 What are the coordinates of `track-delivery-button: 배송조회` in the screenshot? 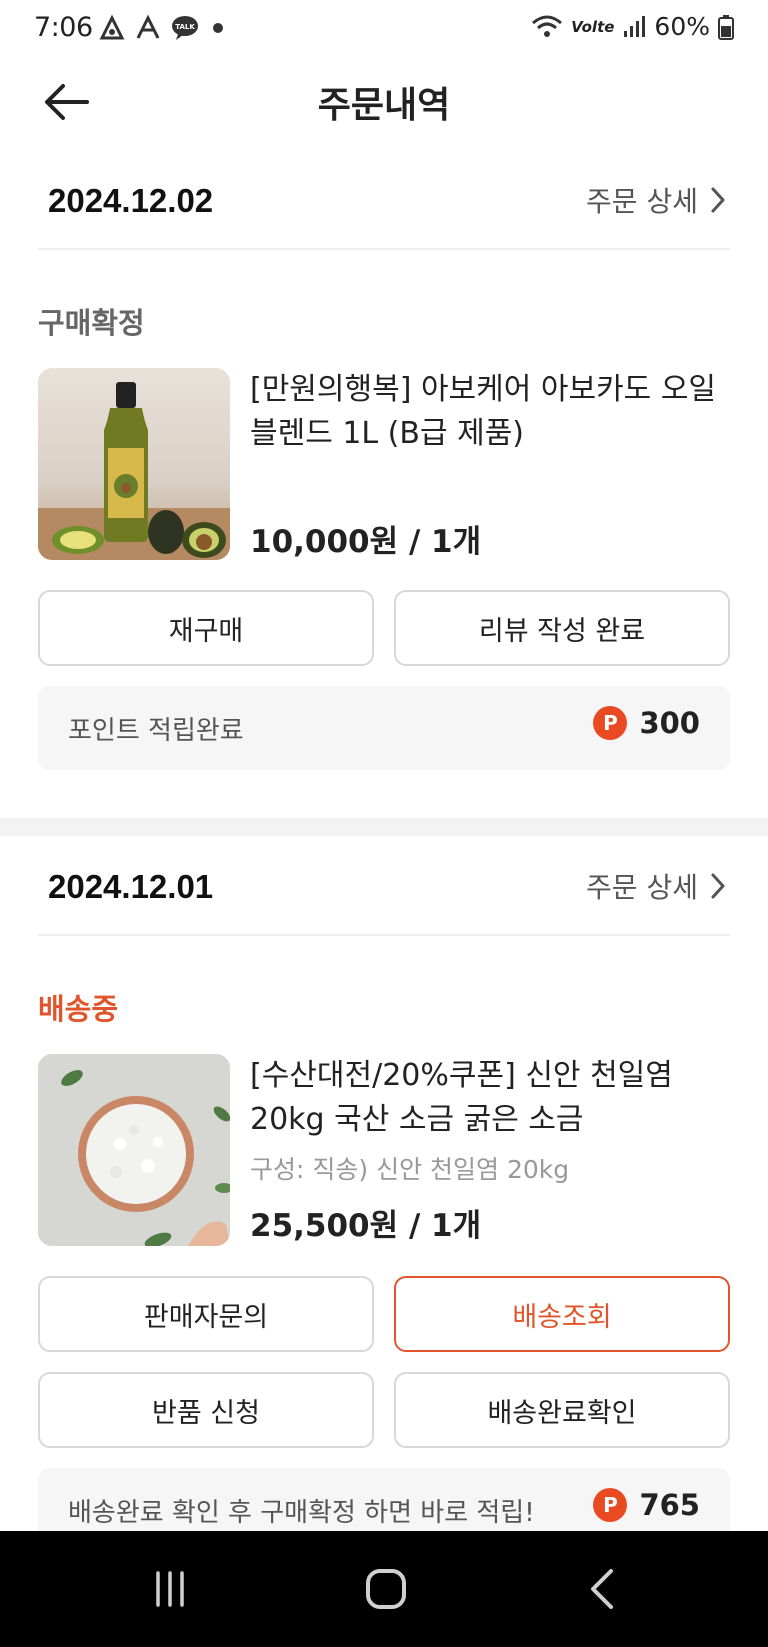 It's located at (562, 1314).